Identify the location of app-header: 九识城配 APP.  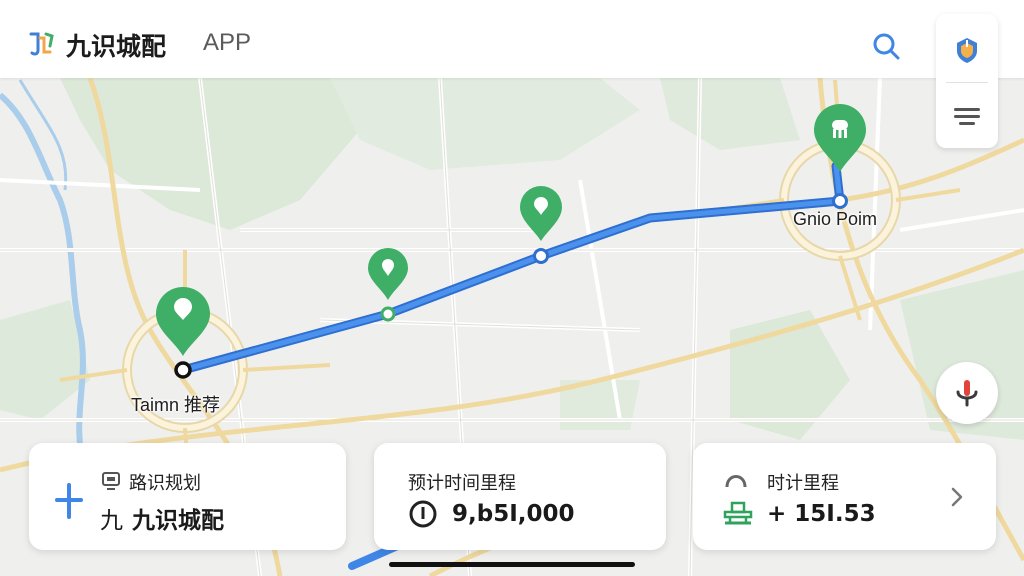
(512, 39).